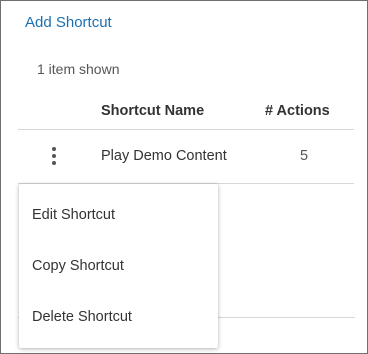 This screenshot has height=354, width=368. I want to click on menu-item-label: Delete Shortcut, so click(82, 317).